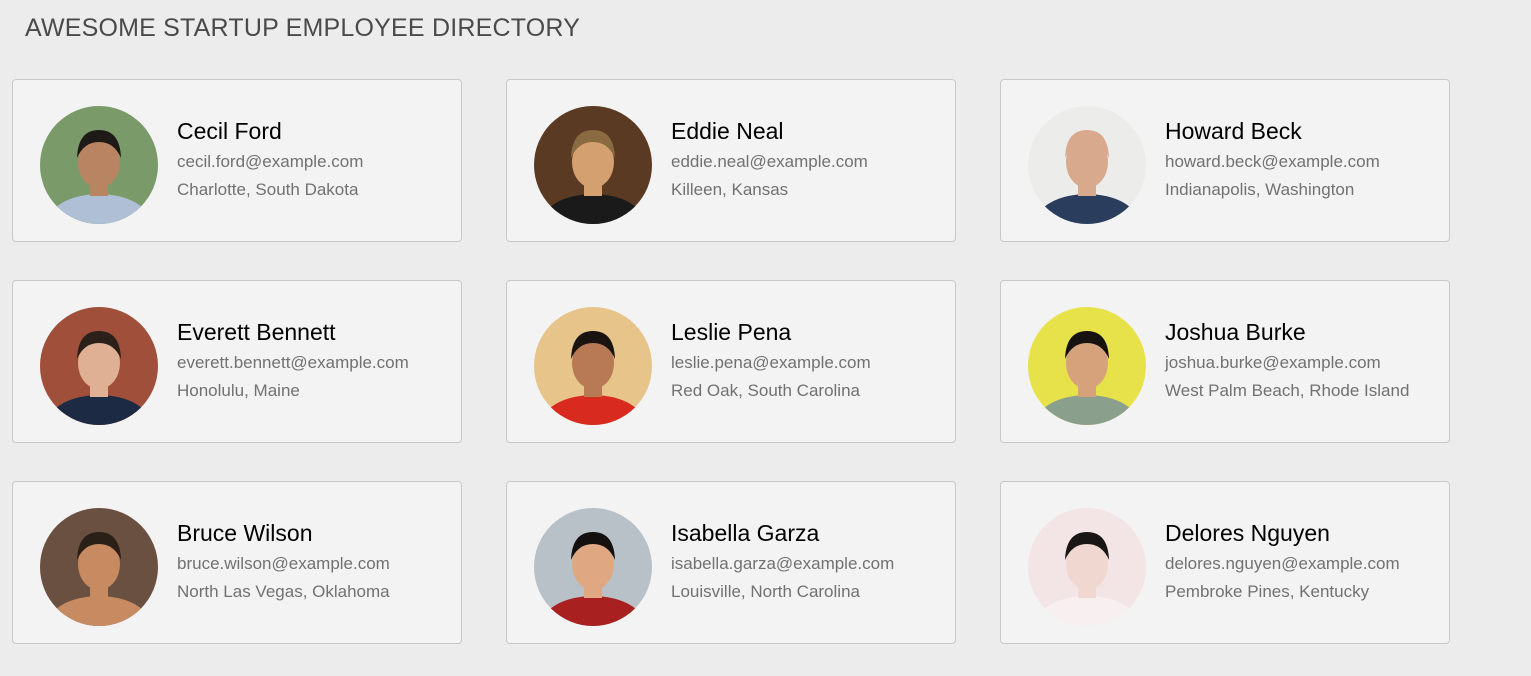  What do you see at coordinates (727, 131) in the screenshot?
I see `employee-name: Eddie Neal` at bounding box center [727, 131].